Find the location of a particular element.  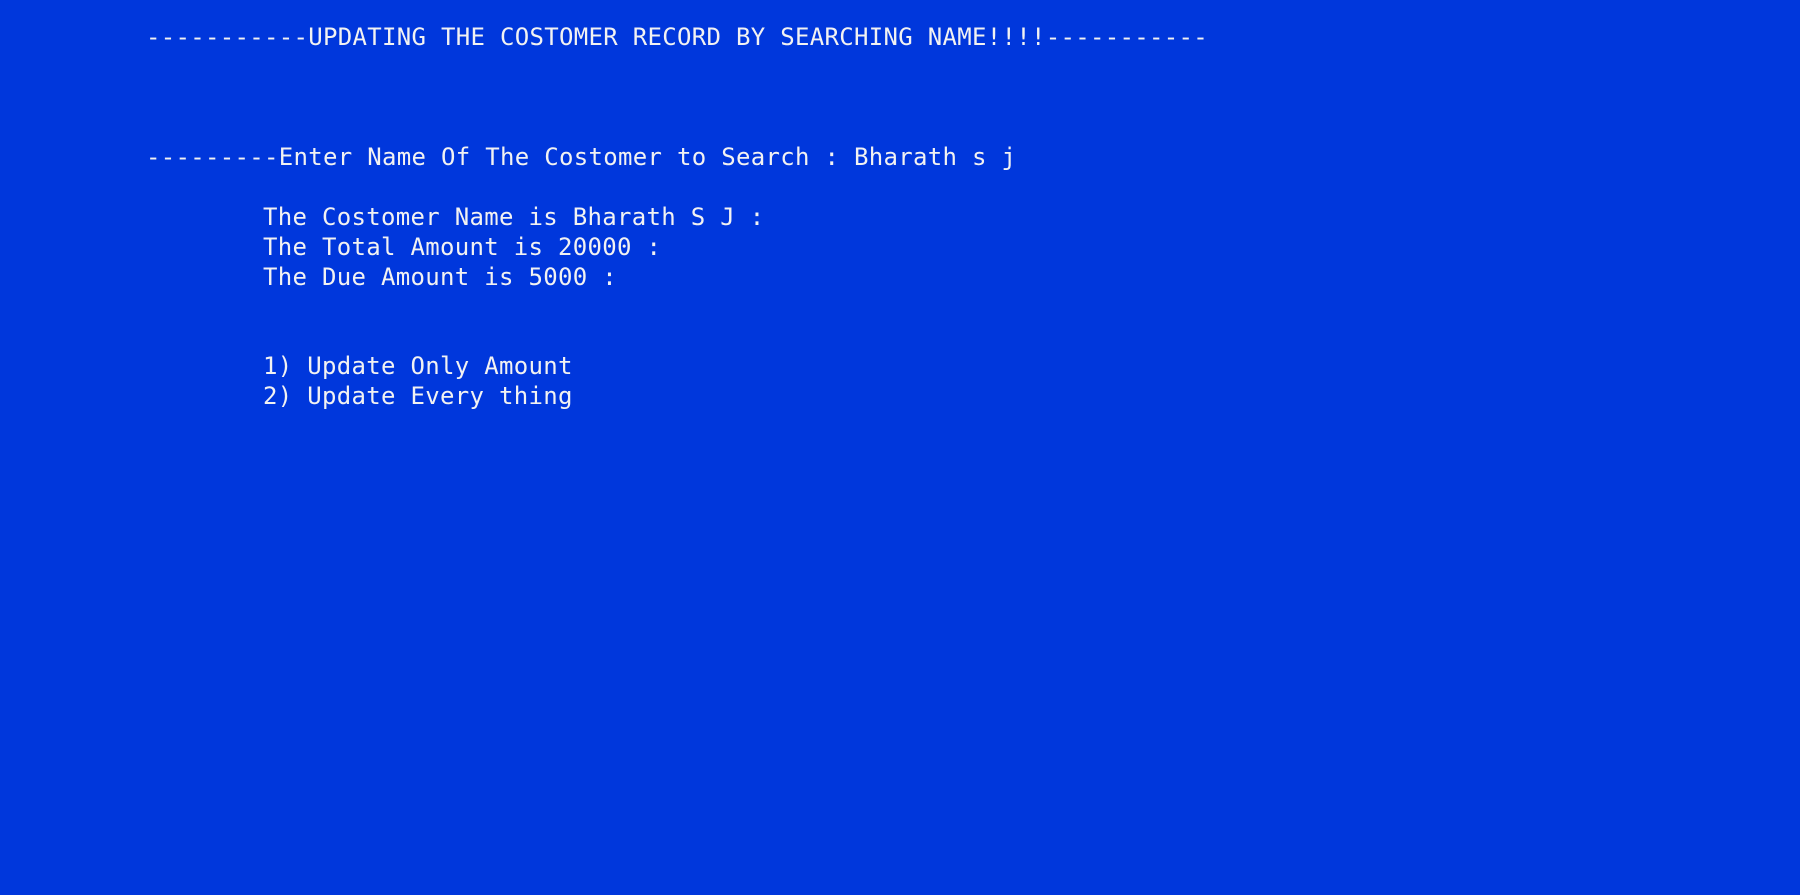

total-amount-line: The Total Amount is 20000 : is located at coordinates (462, 247).